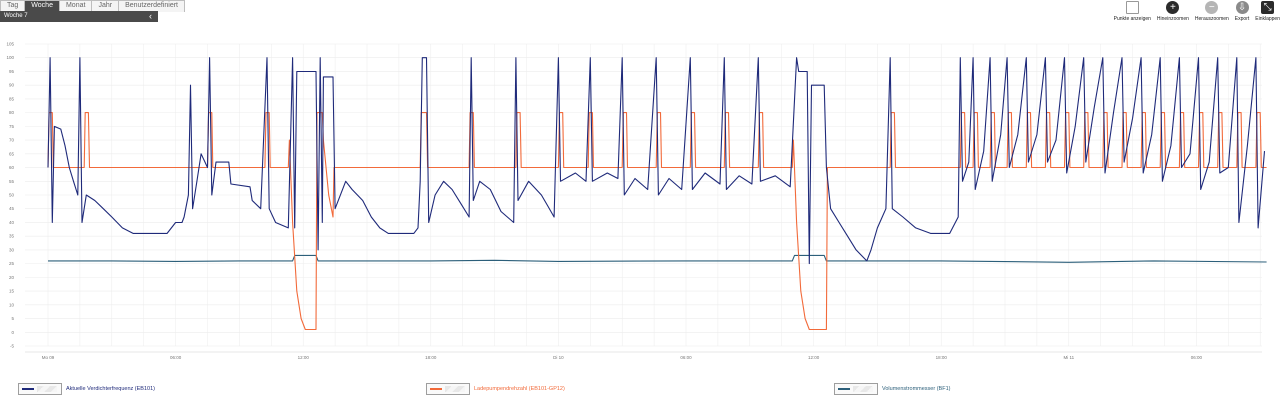 The image size is (1280, 402). Describe the element at coordinates (12, 208) in the screenshot. I see `y-tick-label: 45` at that location.